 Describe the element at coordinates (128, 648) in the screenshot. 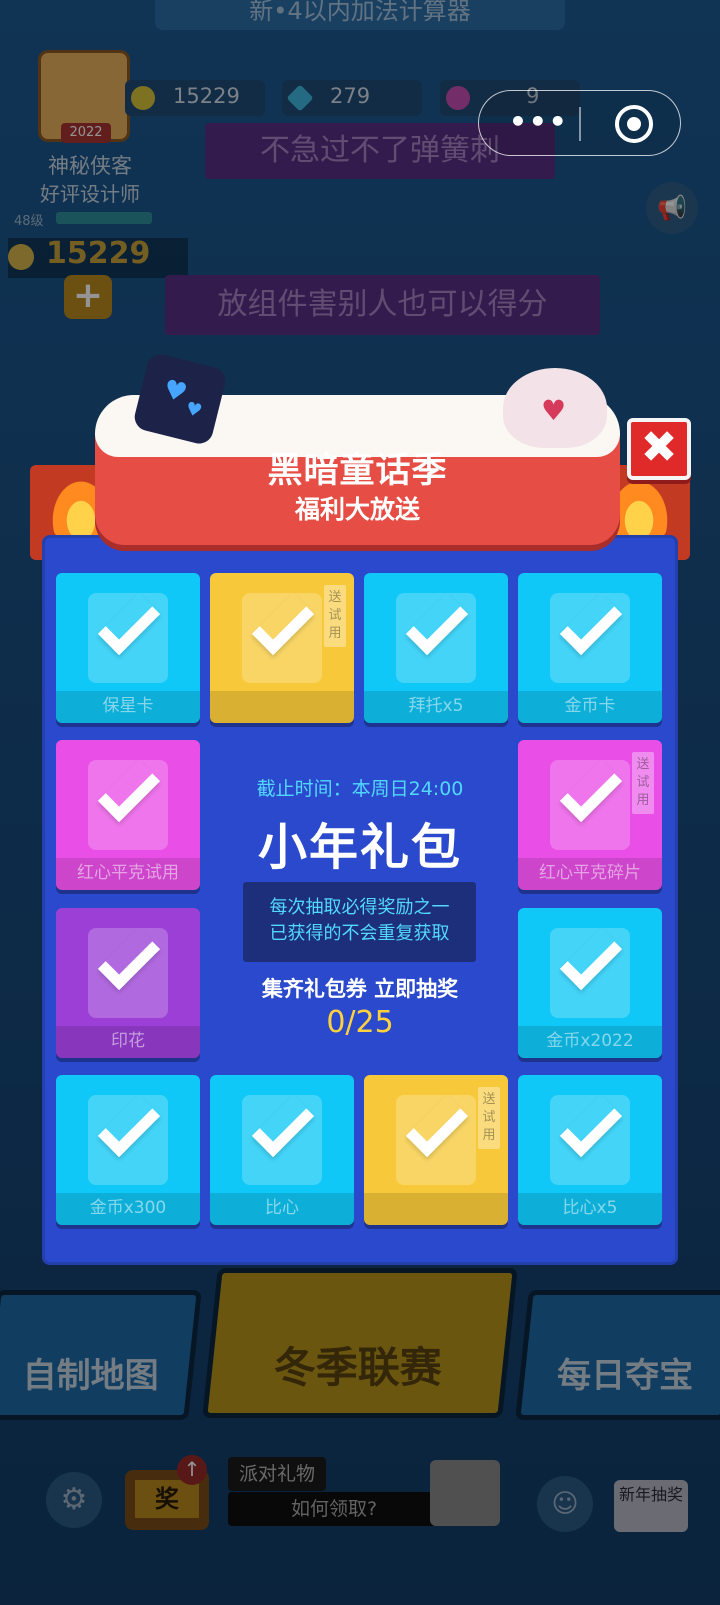

I see `reward-tile: 保星卡` at that location.